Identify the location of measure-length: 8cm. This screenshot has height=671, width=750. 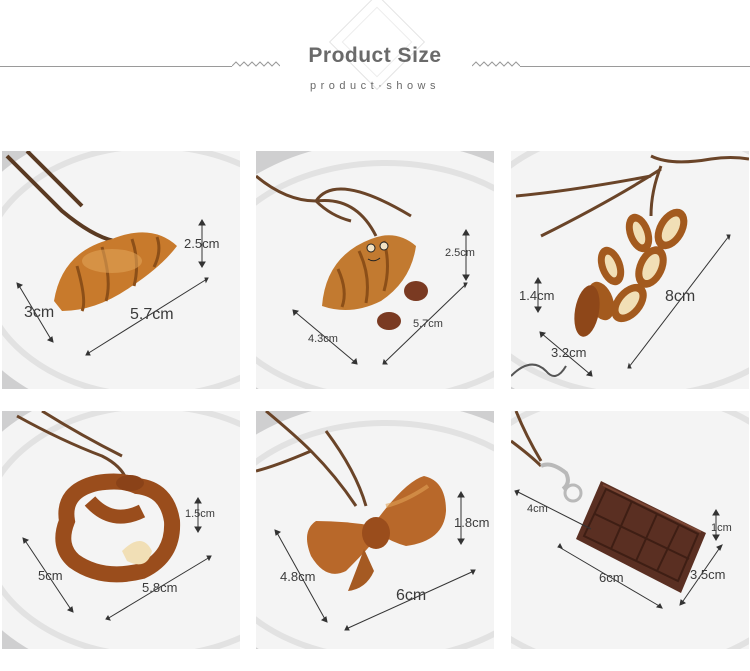
(680, 296).